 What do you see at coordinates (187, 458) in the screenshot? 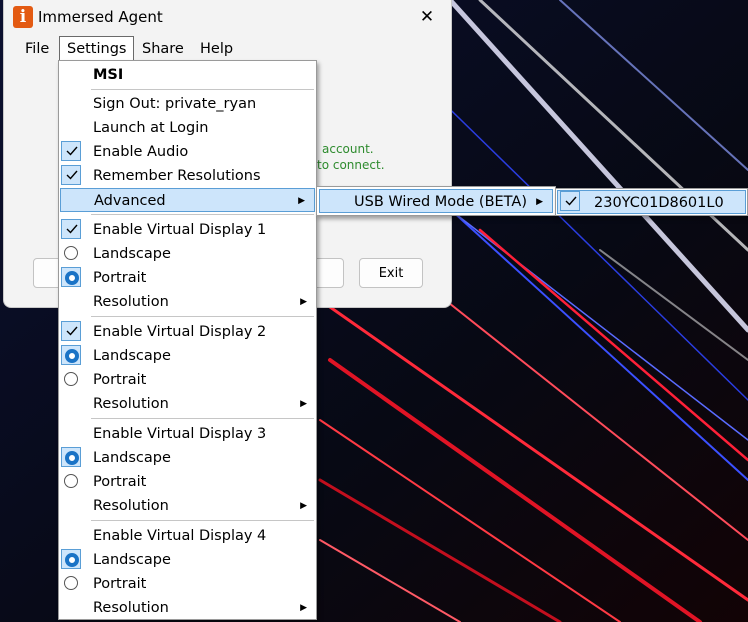
I see `menu-item-display-3-landscape: Landscape` at bounding box center [187, 458].